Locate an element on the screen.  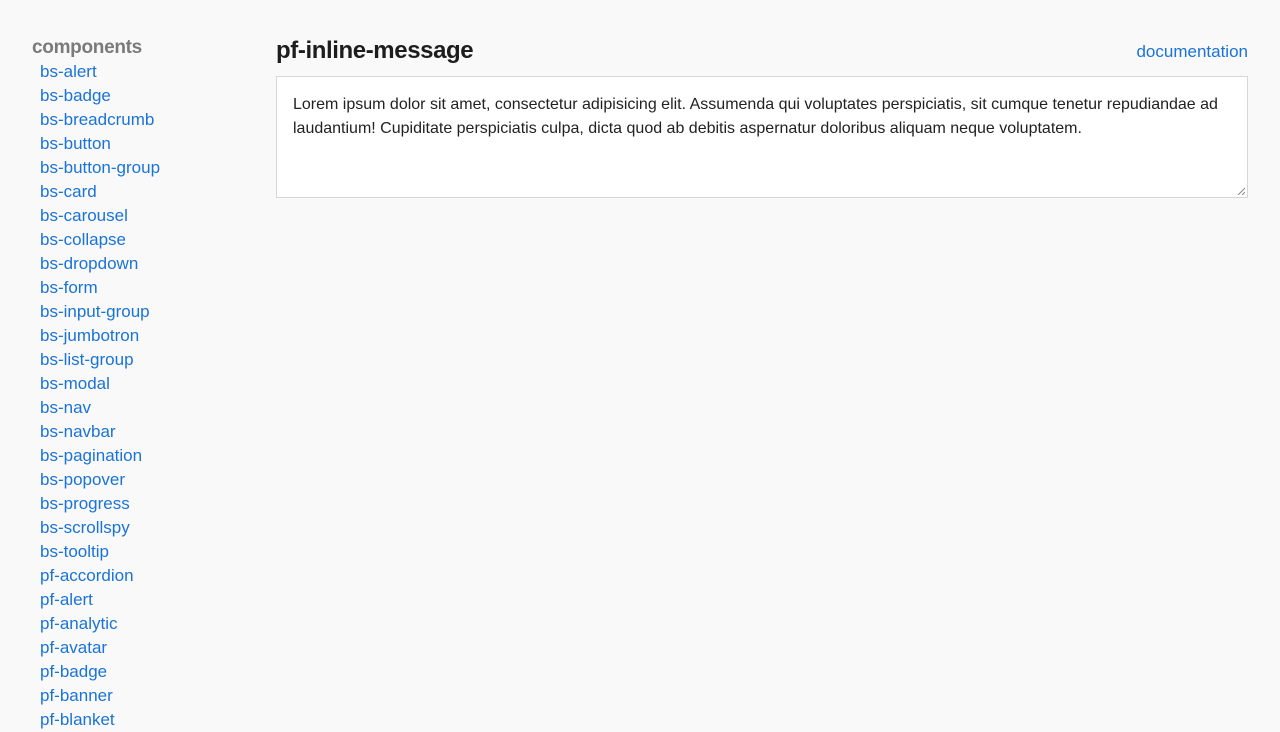
sidebar-link-bs-list-group: bs-list-group is located at coordinates (87, 359).